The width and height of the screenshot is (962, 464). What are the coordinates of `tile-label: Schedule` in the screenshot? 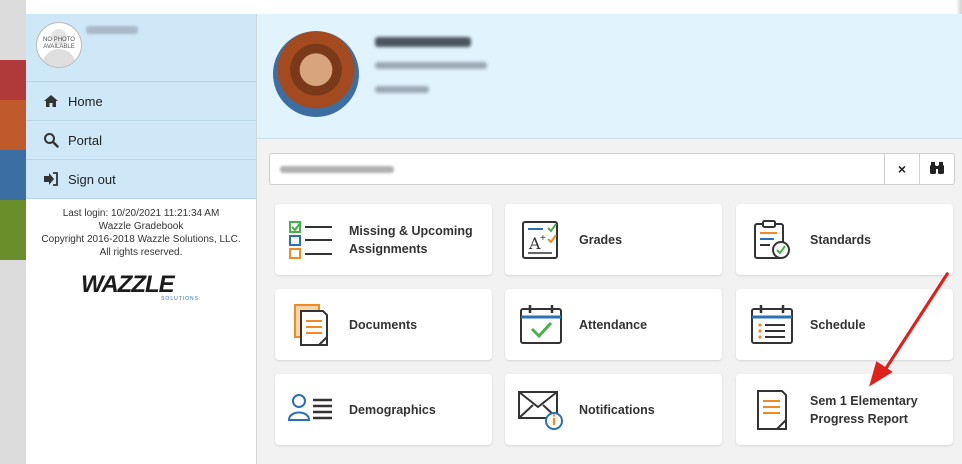 It's located at (838, 324).